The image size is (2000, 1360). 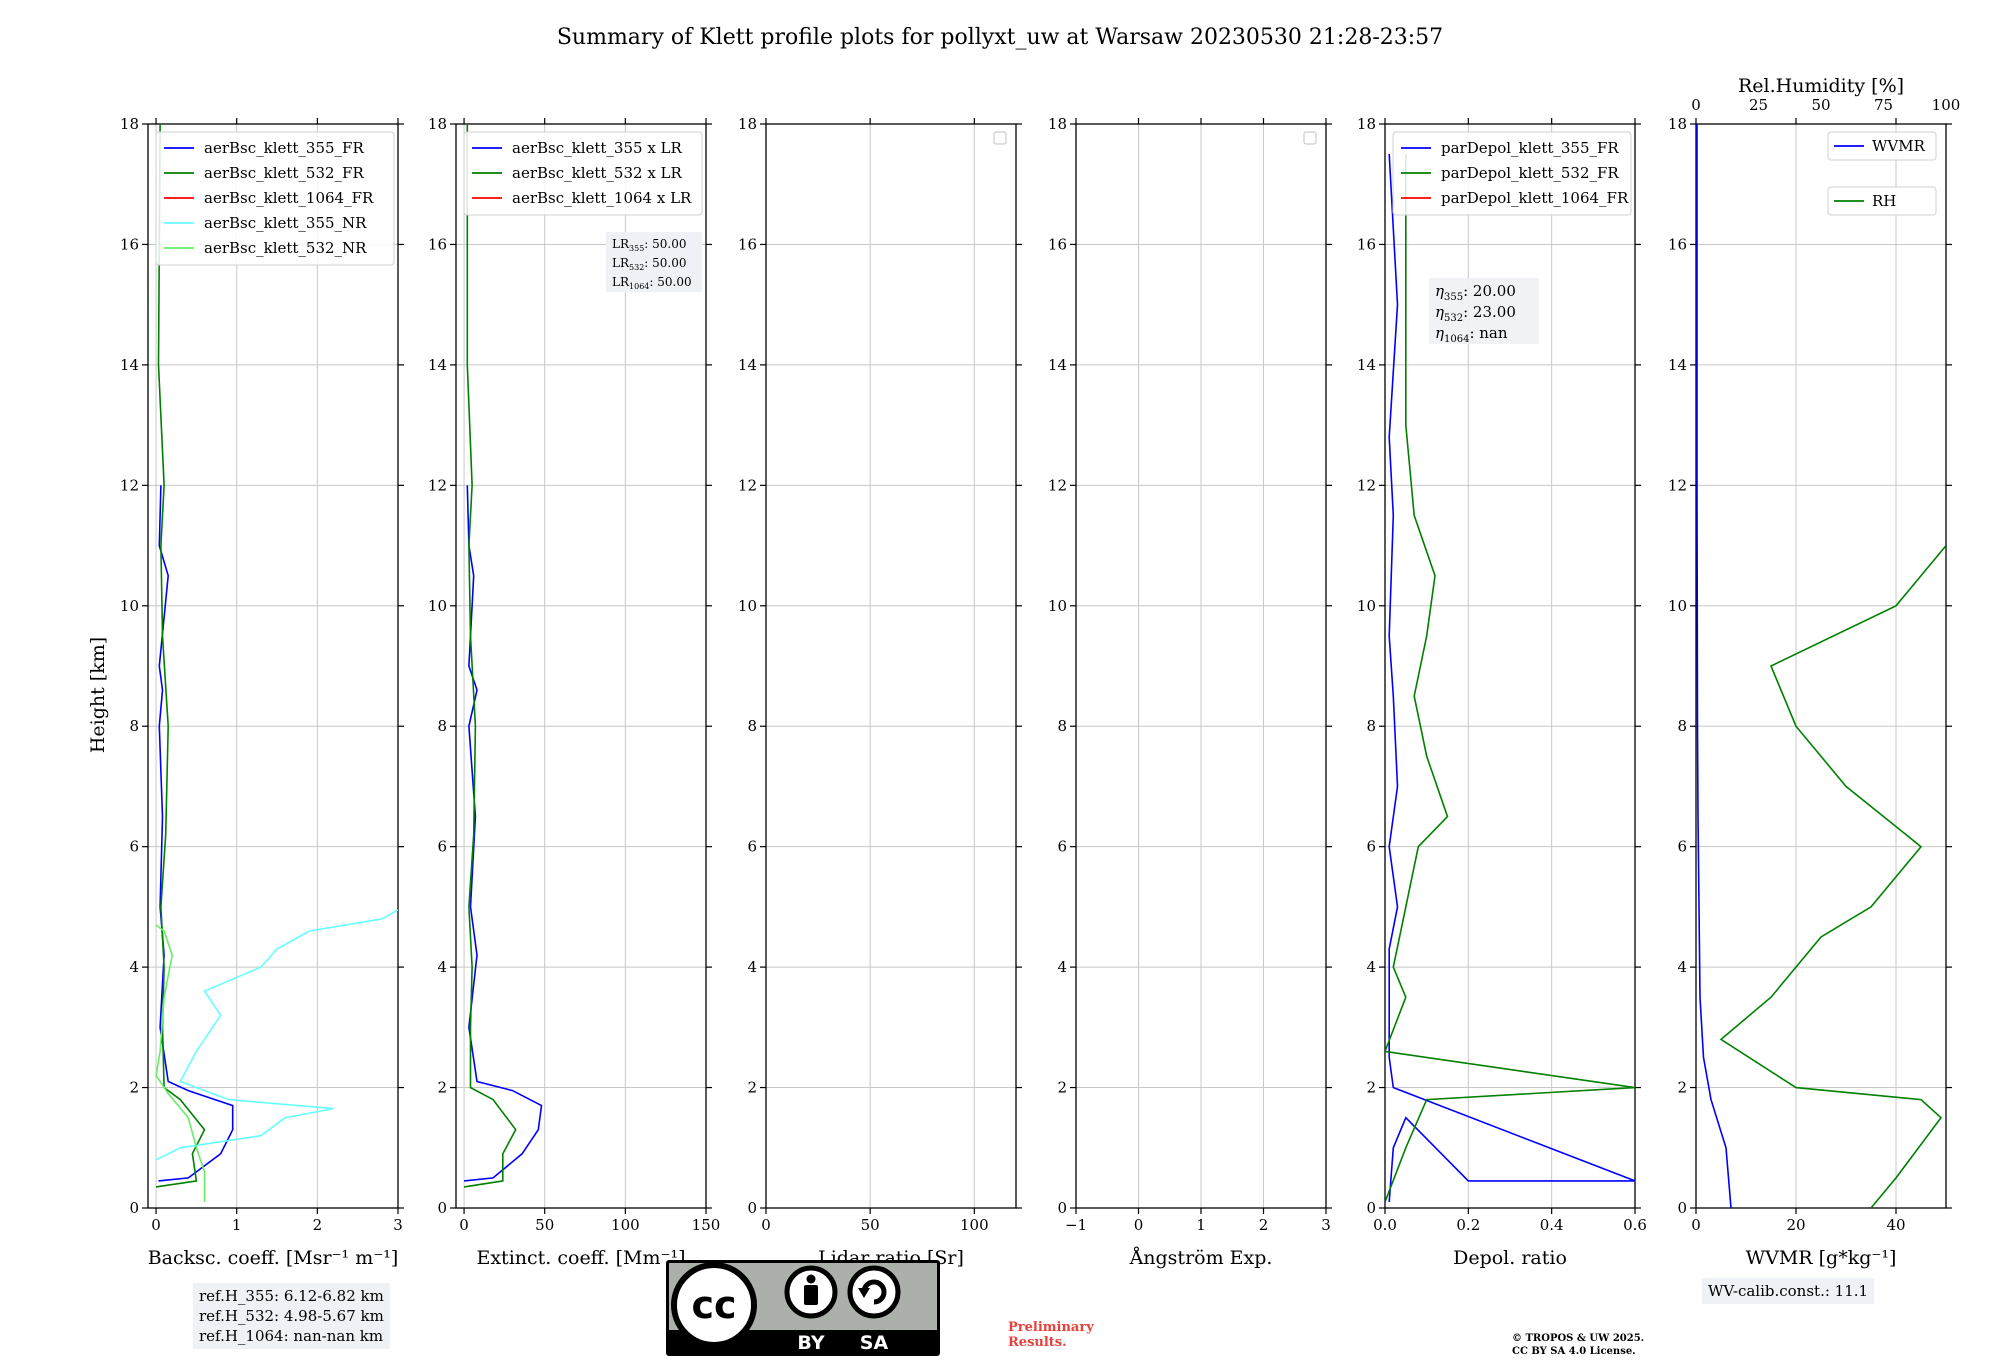 I want to click on lr-entry-355: LR355: 50.00, so click(x=649, y=245).